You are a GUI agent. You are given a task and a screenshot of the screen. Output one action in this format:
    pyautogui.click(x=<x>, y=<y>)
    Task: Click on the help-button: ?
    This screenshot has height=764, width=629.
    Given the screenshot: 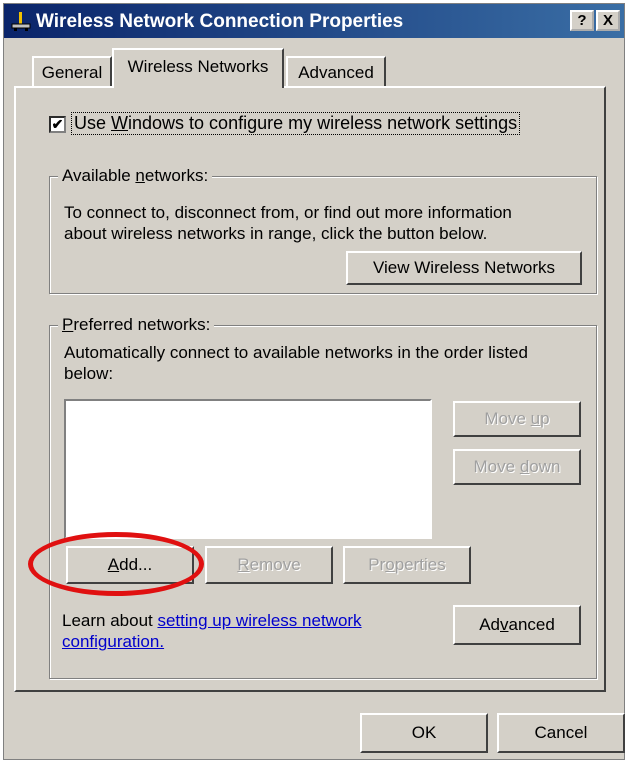 What is the action you would take?
    pyautogui.click(x=582, y=20)
    